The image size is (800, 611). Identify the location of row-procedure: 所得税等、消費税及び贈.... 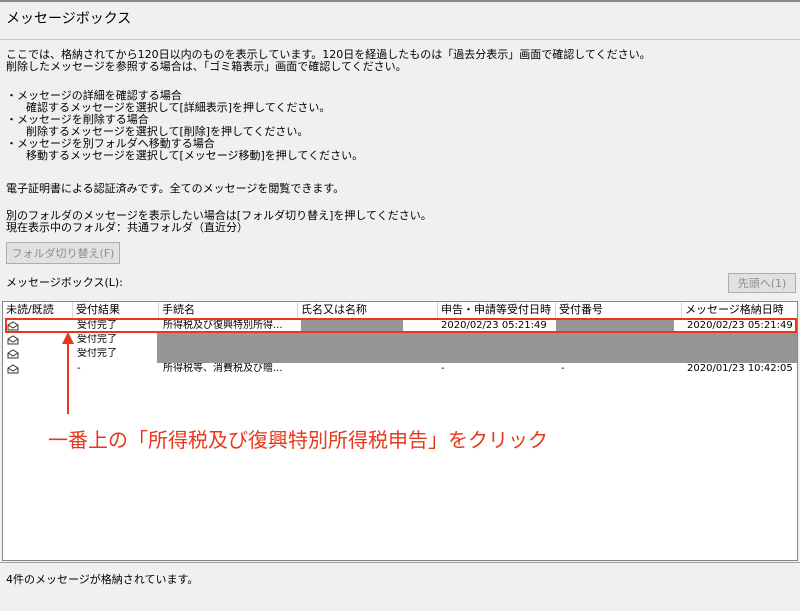
(223, 368).